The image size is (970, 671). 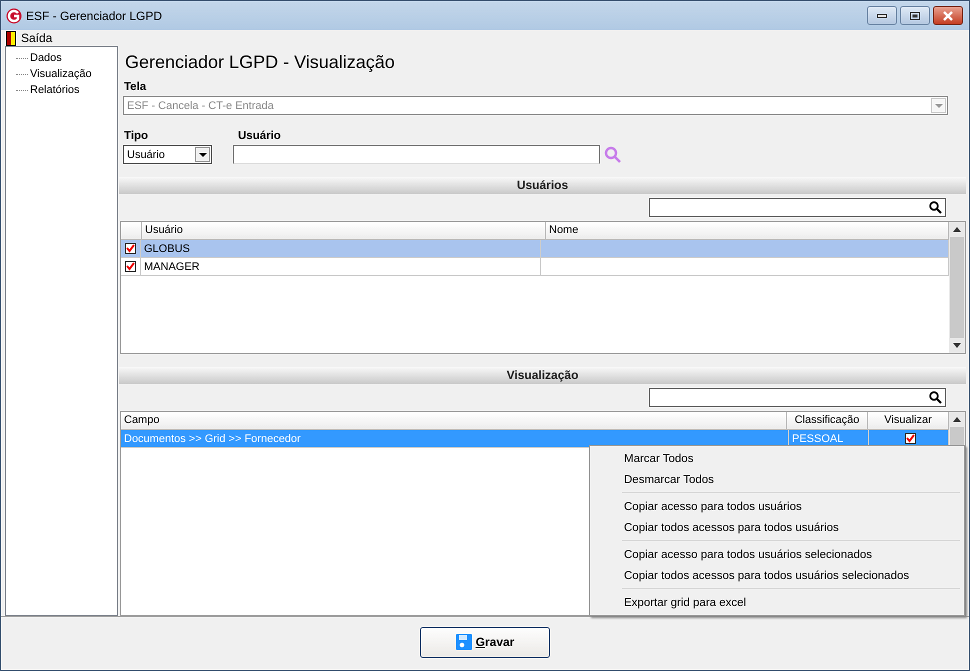 What do you see at coordinates (260, 63) in the screenshot?
I see `page-title: Gerenciador LGPD - Visualização` at bounding box center [260, 63].